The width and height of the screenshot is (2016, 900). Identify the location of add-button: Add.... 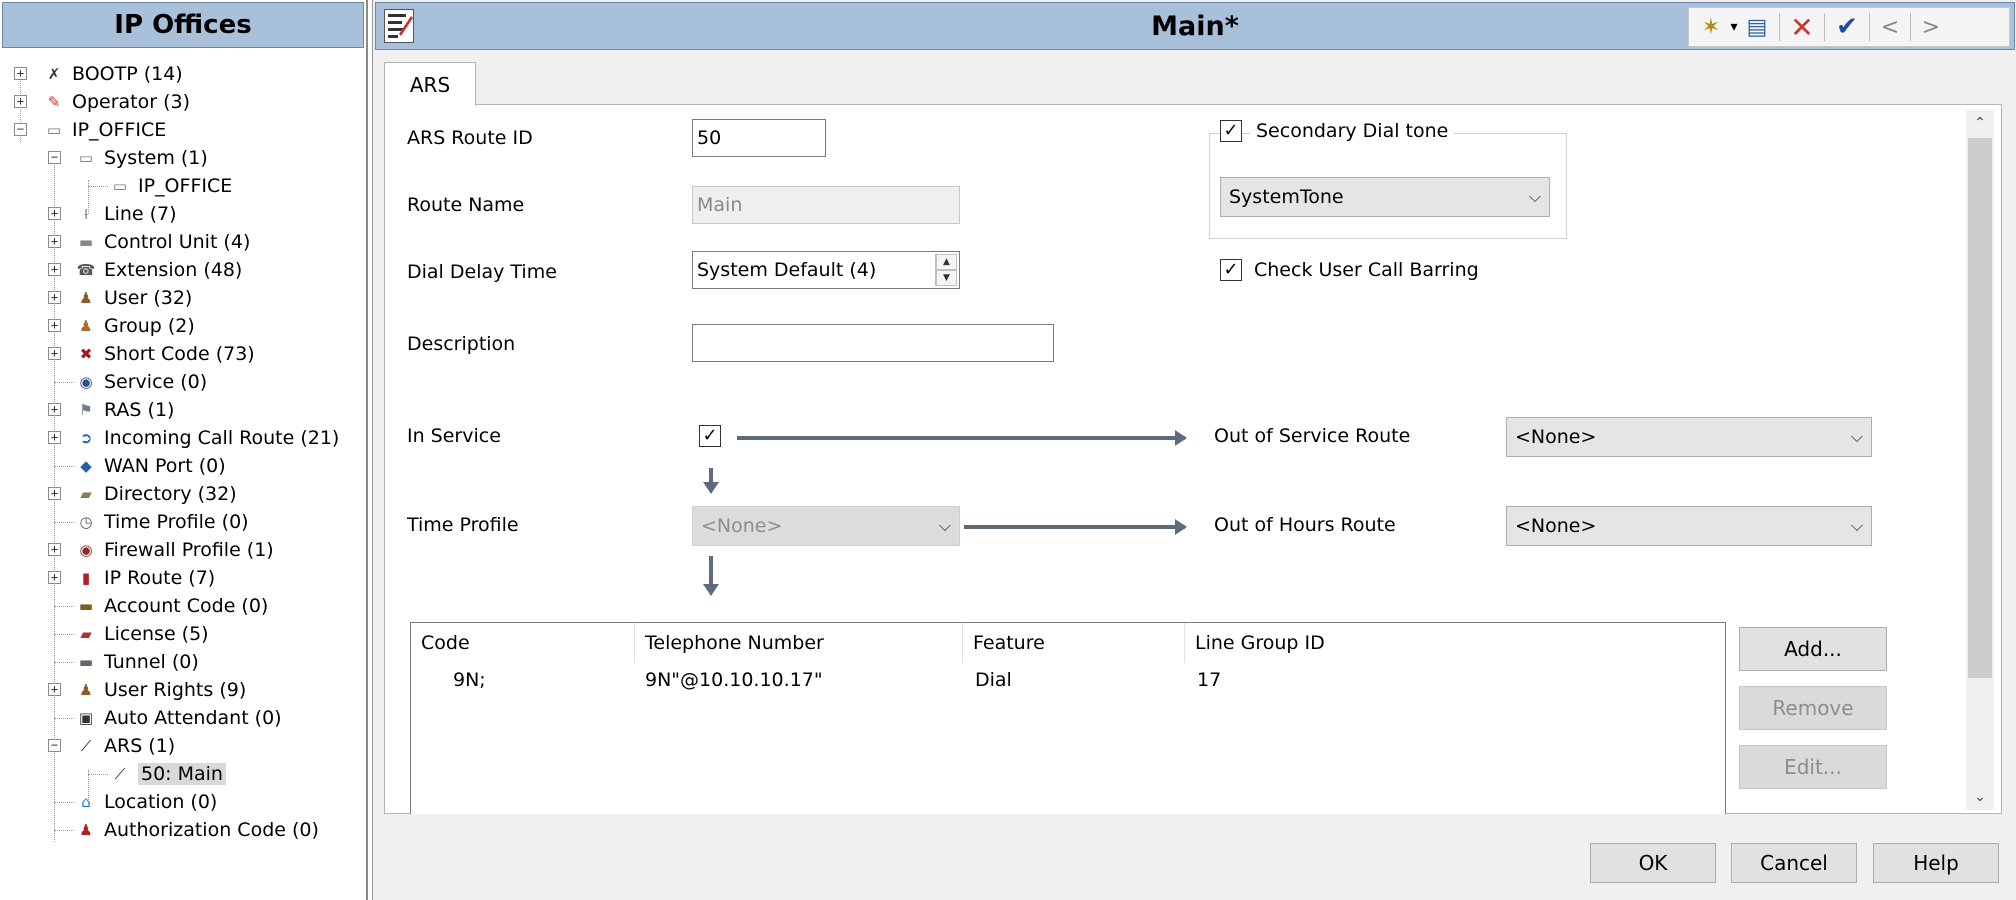
(1813, 649).